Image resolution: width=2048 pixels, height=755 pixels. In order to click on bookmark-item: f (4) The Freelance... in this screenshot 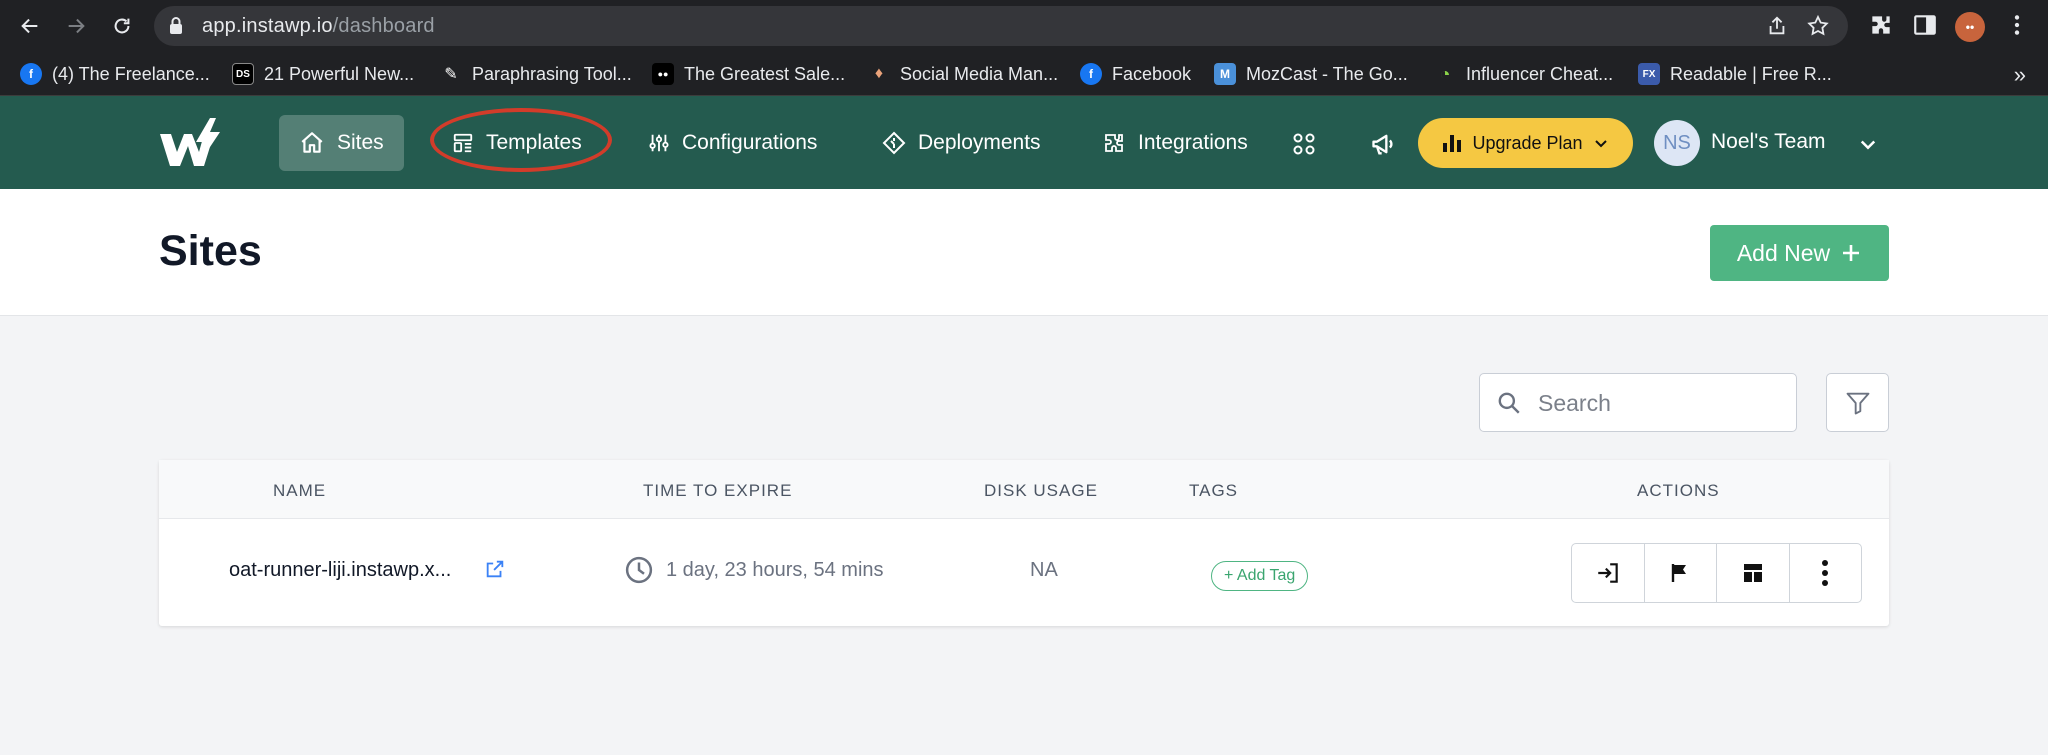, I will do `click(115, 74)`.